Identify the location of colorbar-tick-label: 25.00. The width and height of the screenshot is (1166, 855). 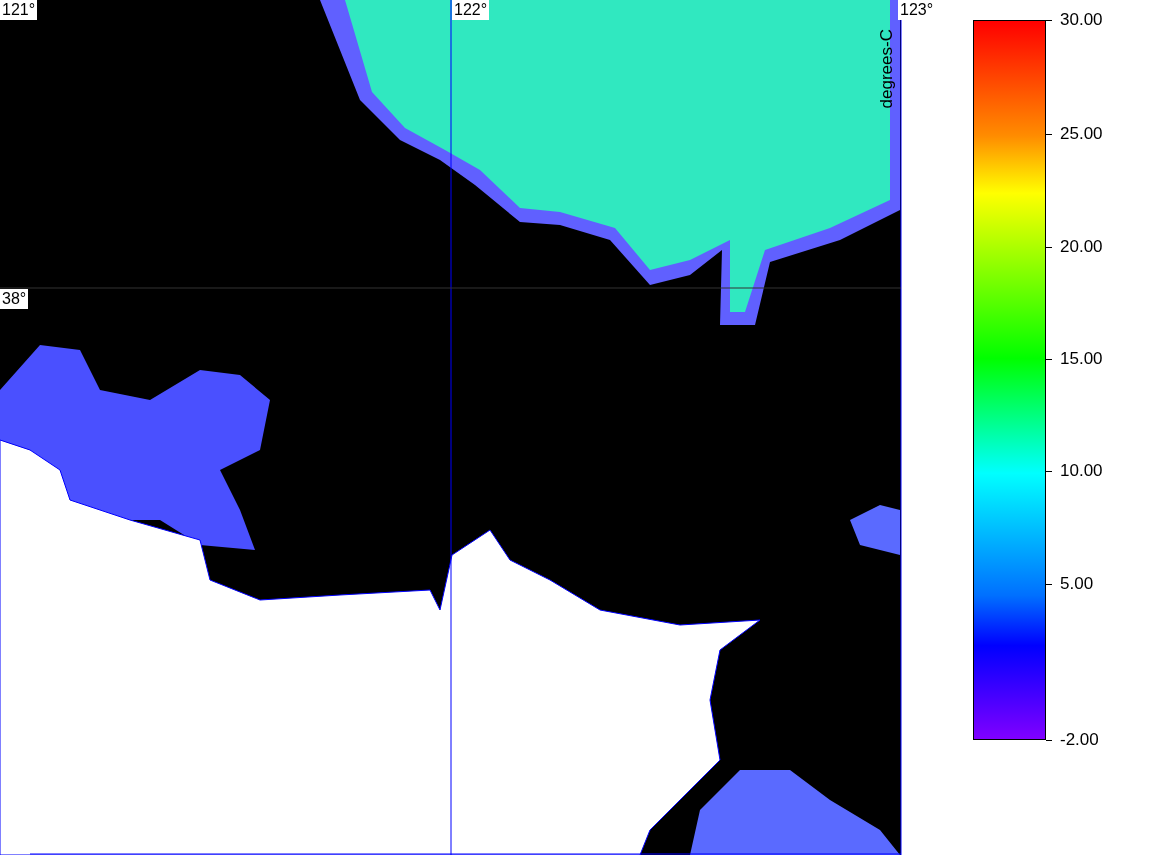
(1081, 134).